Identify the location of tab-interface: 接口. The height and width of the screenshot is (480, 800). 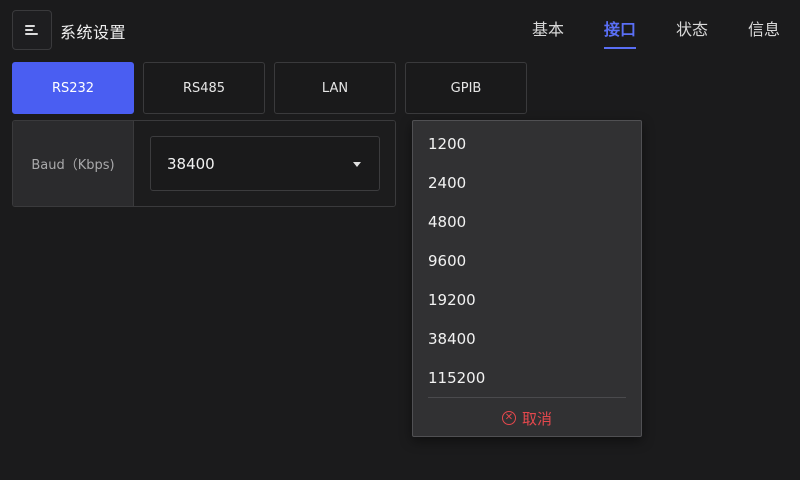
(620, 28).